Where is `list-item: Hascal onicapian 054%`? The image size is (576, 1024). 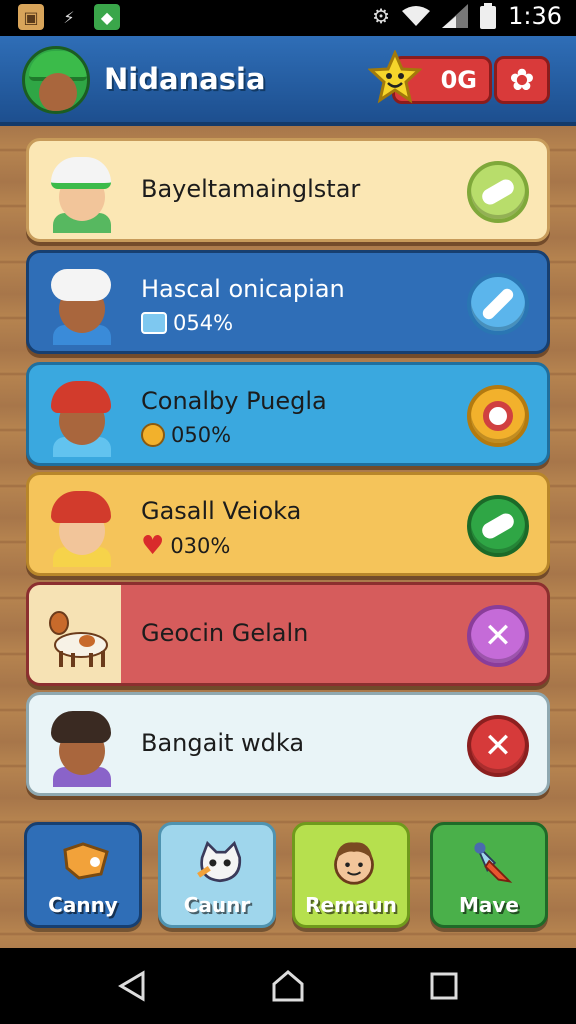
list-item: Hascal onicapian 054% is located at coordinates (288, 302).